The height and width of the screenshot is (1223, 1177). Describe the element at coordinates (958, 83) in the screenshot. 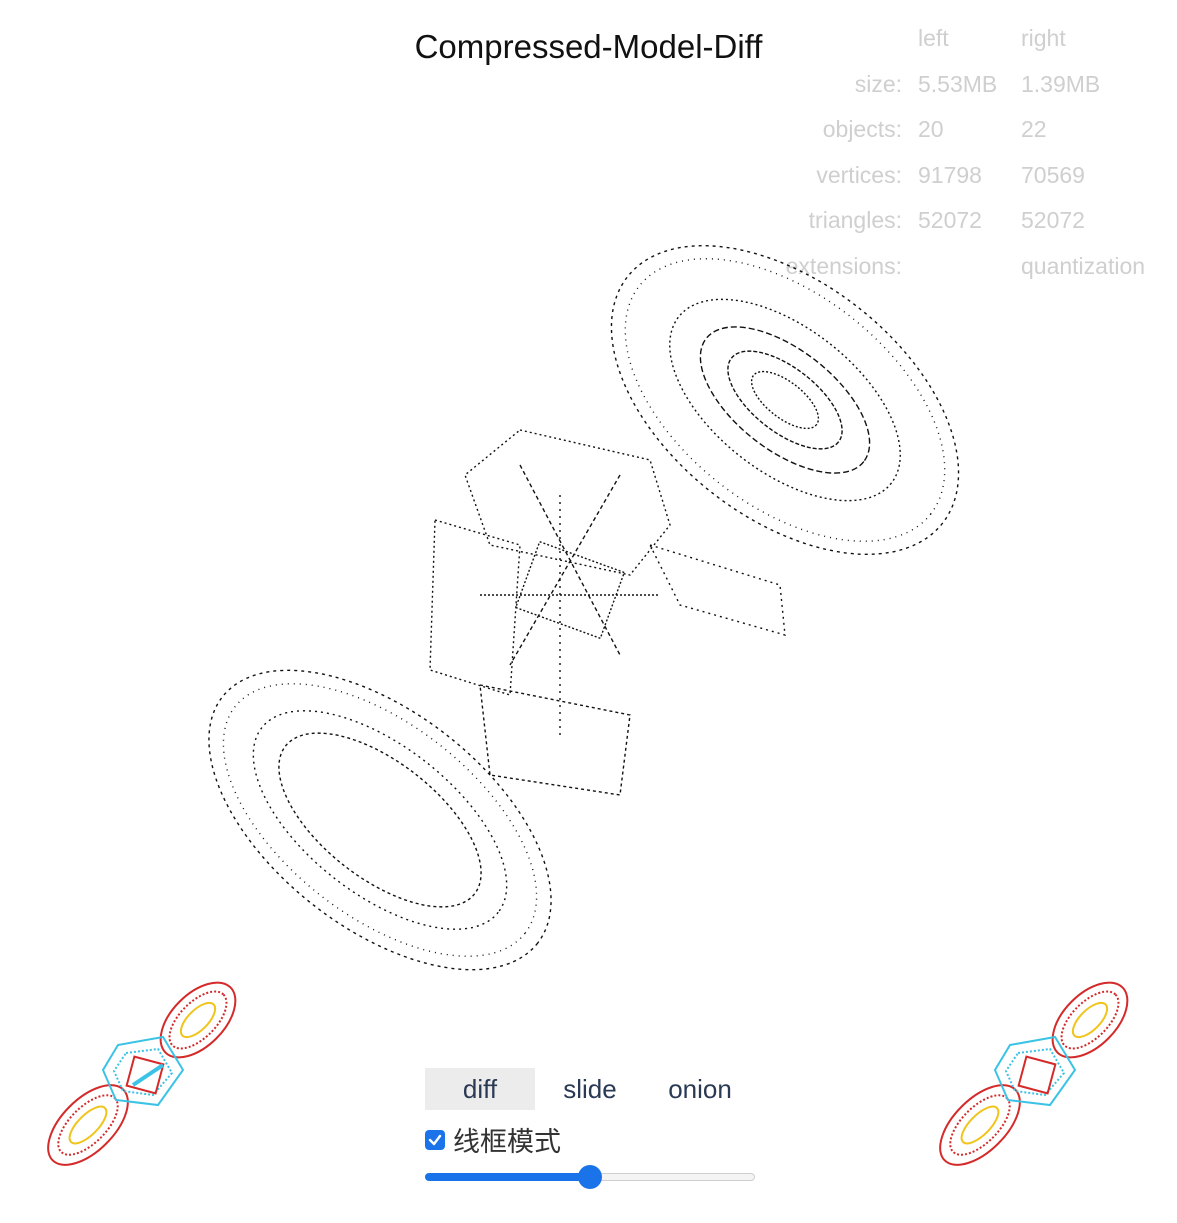

I see `stats-left-value: 5.53MB` at that location.